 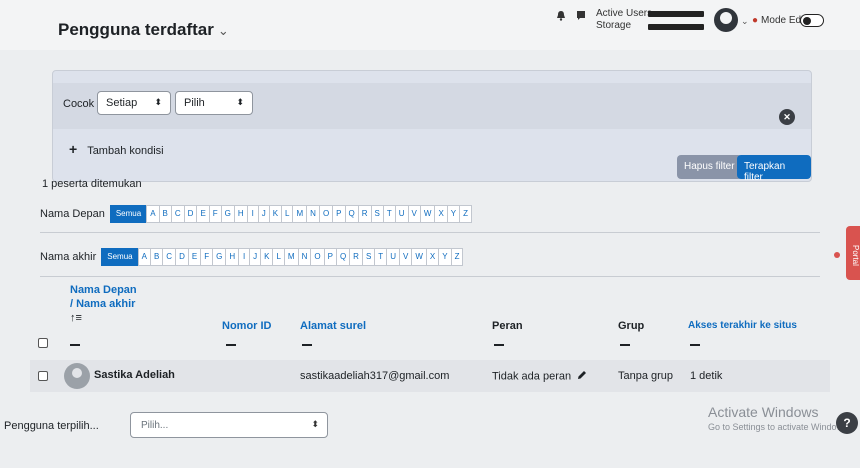 I want to click on user-avatar-icon, so click(x=726, y=20).